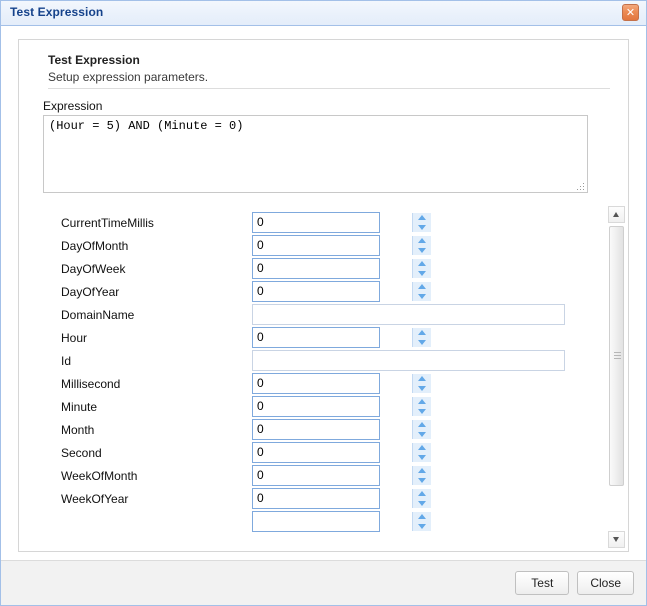 This screenshot has height=606, width=647. Describe the element at coordinates (329, 88) in the screenshot. I see `header-divider` at that location.